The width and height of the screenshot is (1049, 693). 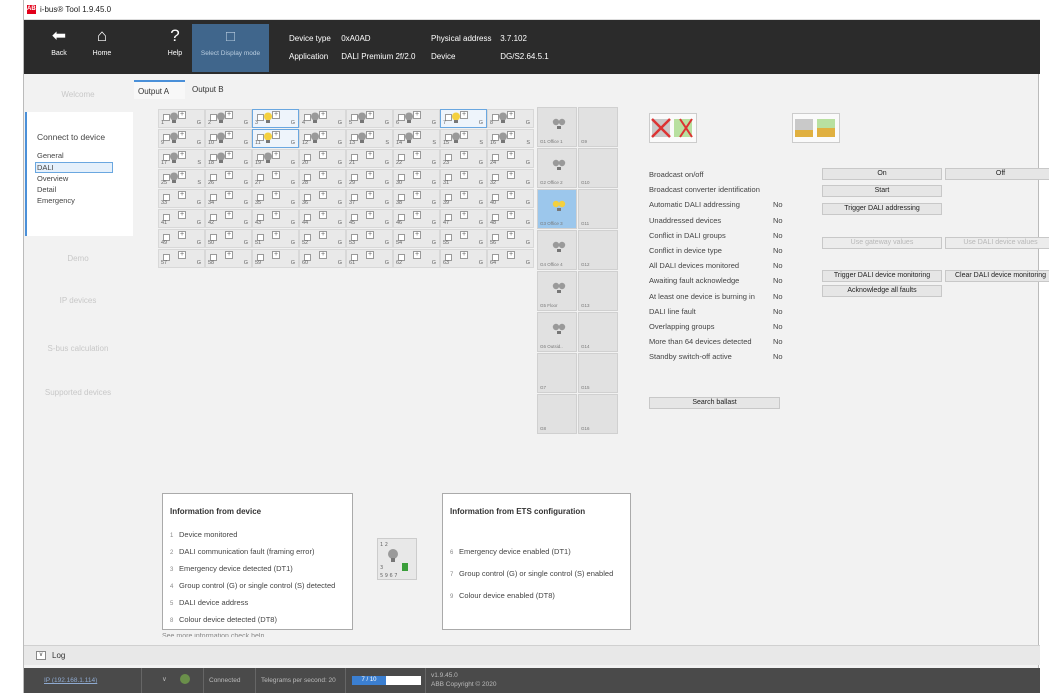 What do you see at coordinates (181, 178) in the screenshot?
I see `dali-device-cell: +25 S` at bounding box center [181, 178].